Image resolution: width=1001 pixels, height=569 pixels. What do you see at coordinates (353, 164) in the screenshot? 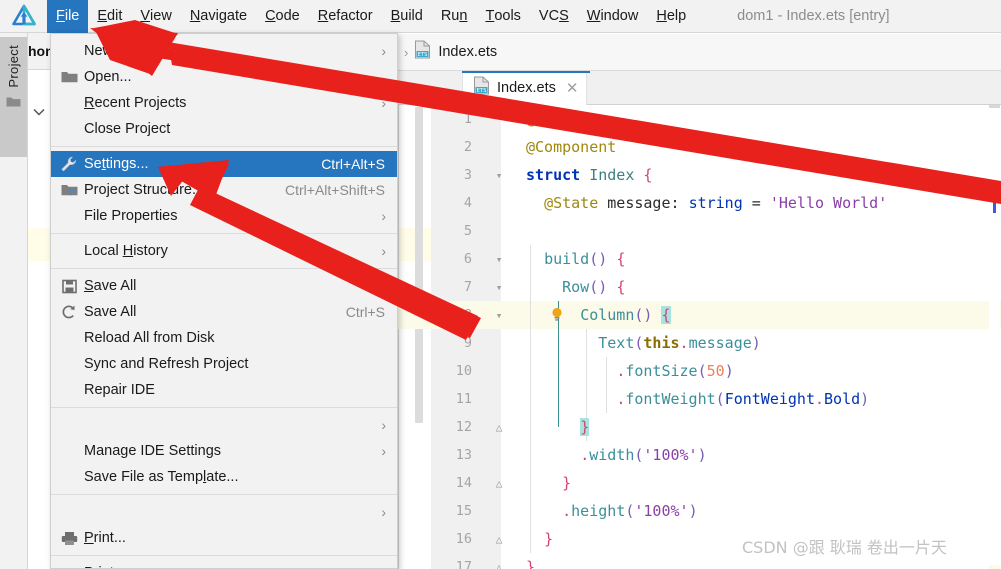
I see `menu-item-shortcut: Ctrl+Alt+S` at bounding box center [353, 164].